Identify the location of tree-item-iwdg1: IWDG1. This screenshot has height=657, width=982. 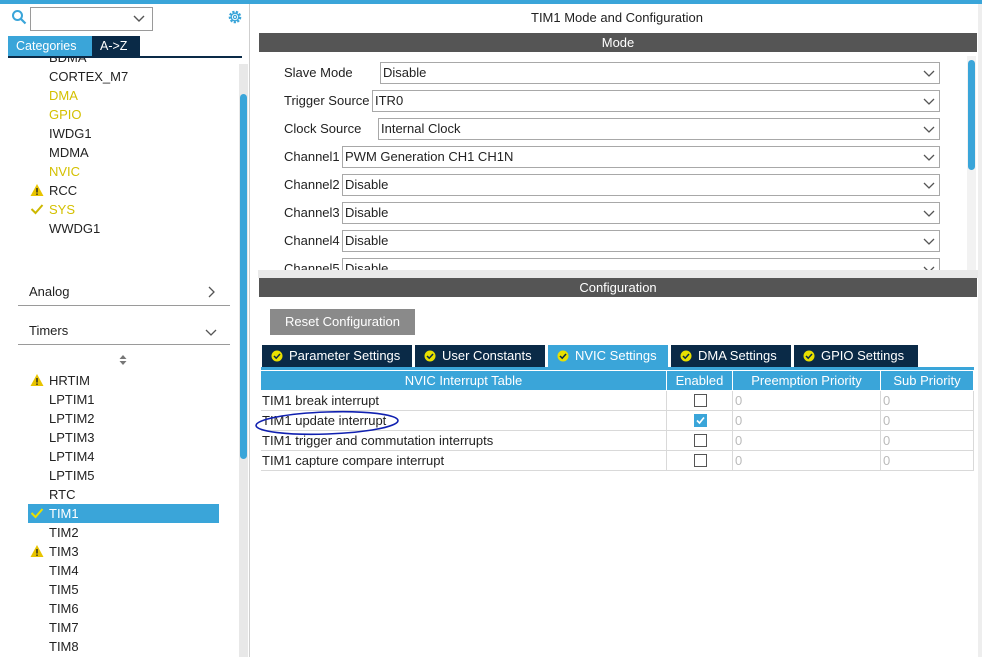
(70, 133).